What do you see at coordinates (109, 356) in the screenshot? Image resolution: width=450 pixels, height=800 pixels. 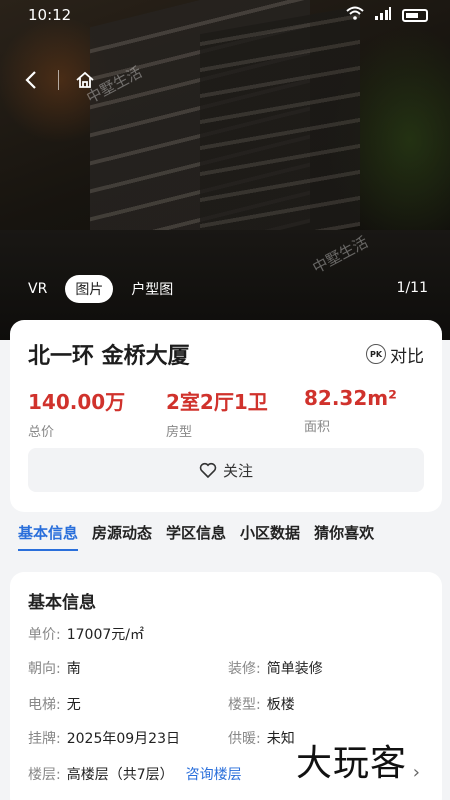 I see `listing-title: 北一环 金桥大厦` at bounding box center [109, 356].